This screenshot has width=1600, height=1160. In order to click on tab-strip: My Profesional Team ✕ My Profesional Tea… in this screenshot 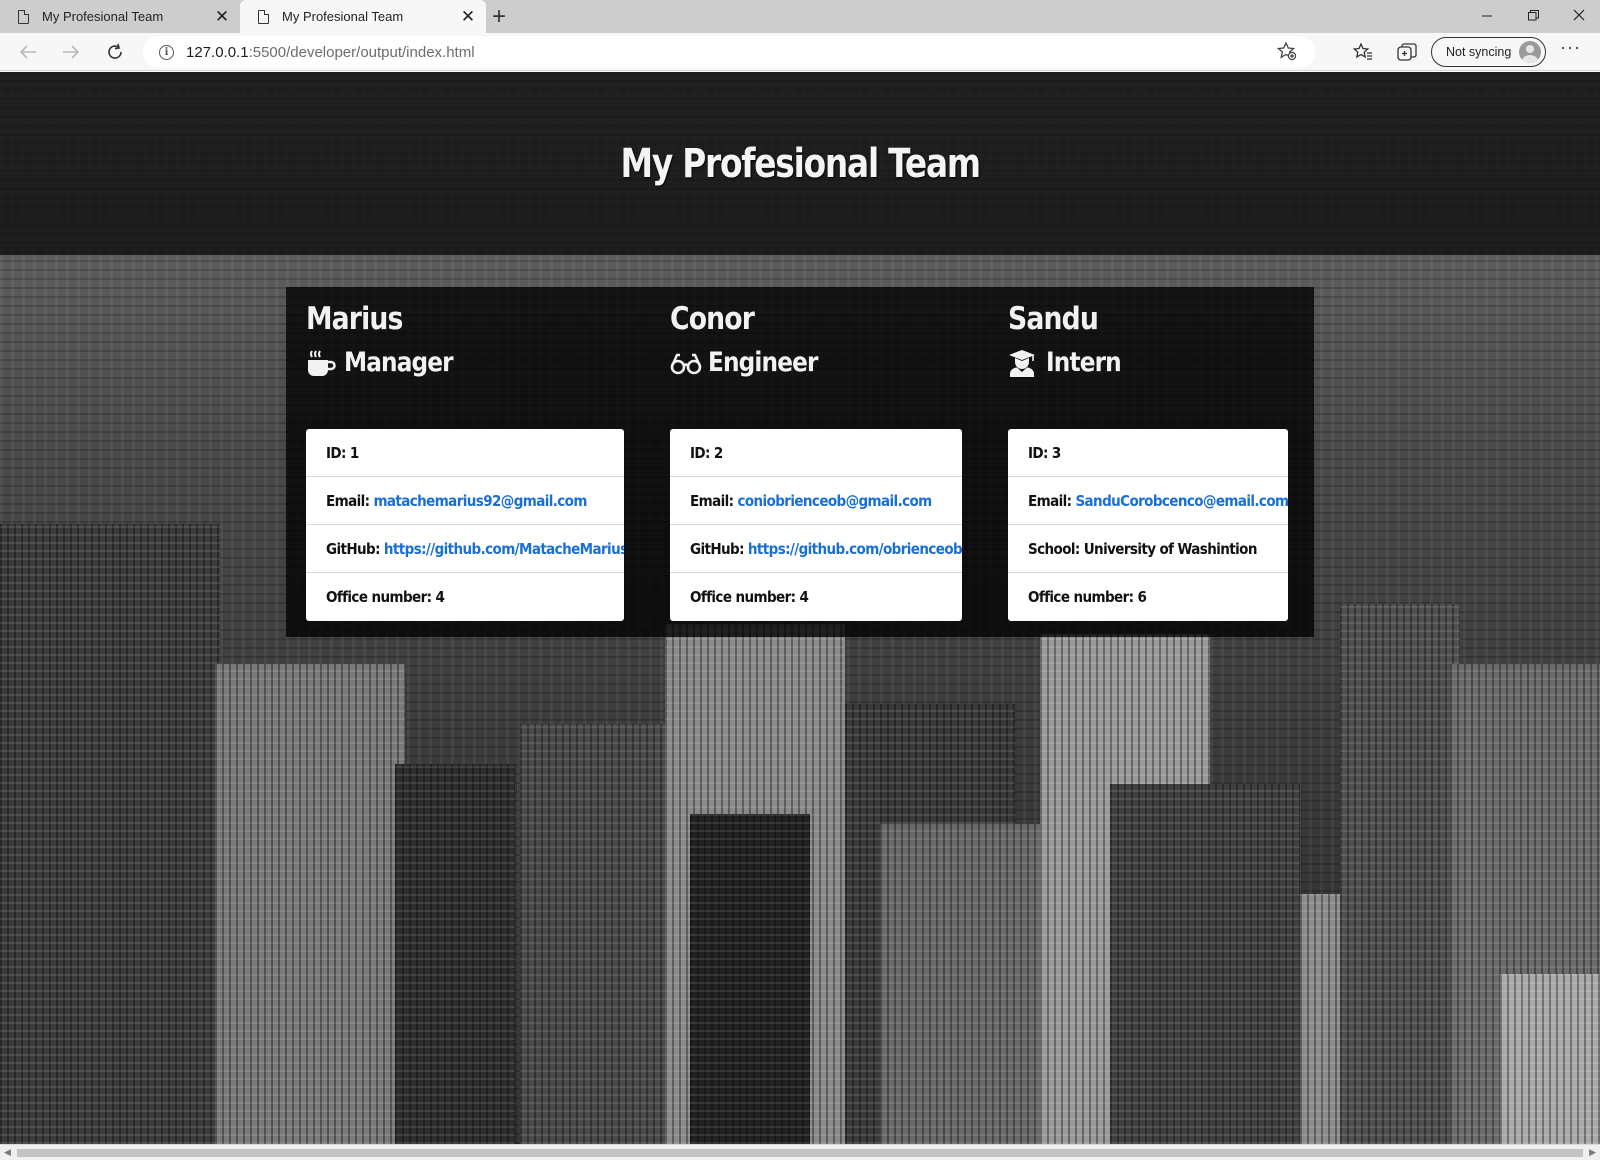, I will do `click(800, 16)`.